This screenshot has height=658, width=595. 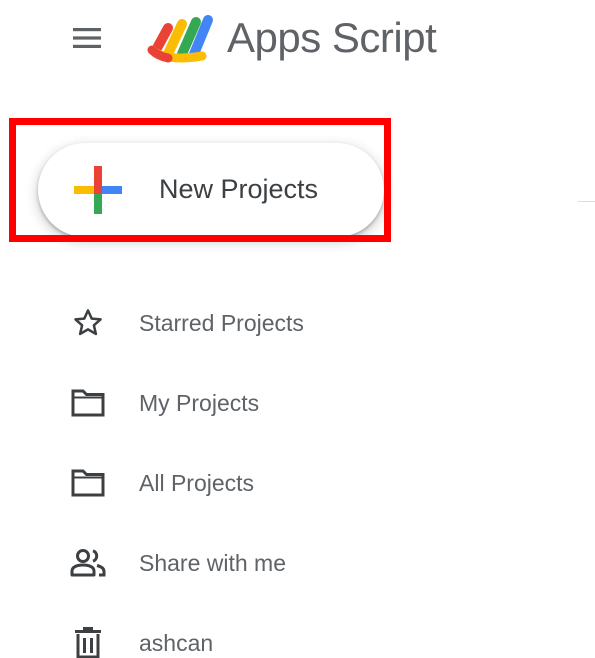 I want to click on sidebar-item-share-with-me: Share with me, so click(x=300, y=563).